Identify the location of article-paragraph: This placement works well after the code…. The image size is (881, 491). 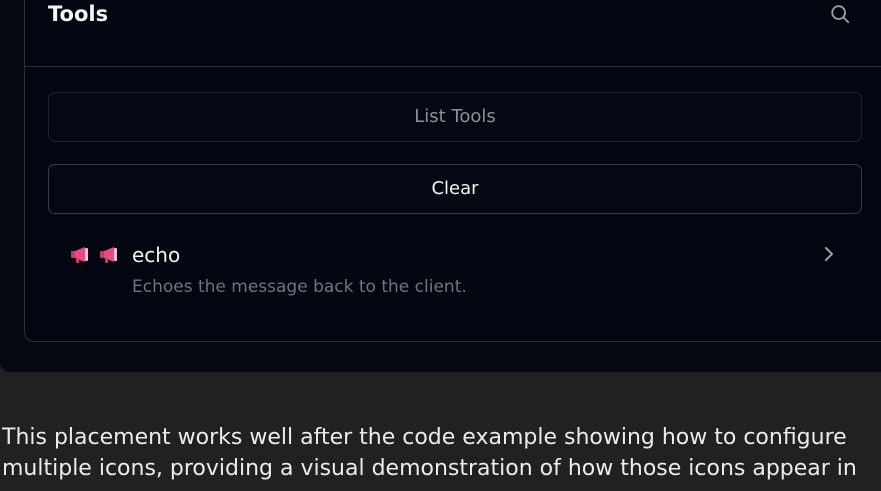
(429, 453).